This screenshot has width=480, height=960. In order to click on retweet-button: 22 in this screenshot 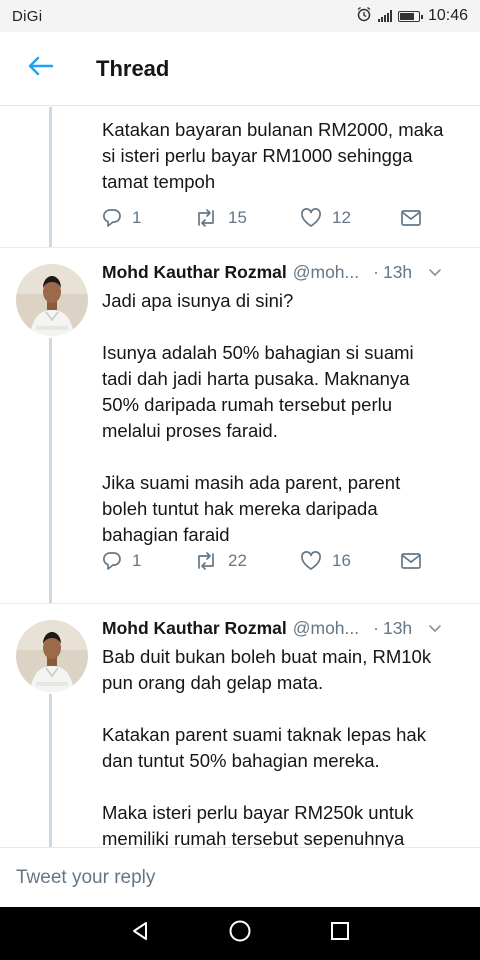, I will do `click(247, 561)`.